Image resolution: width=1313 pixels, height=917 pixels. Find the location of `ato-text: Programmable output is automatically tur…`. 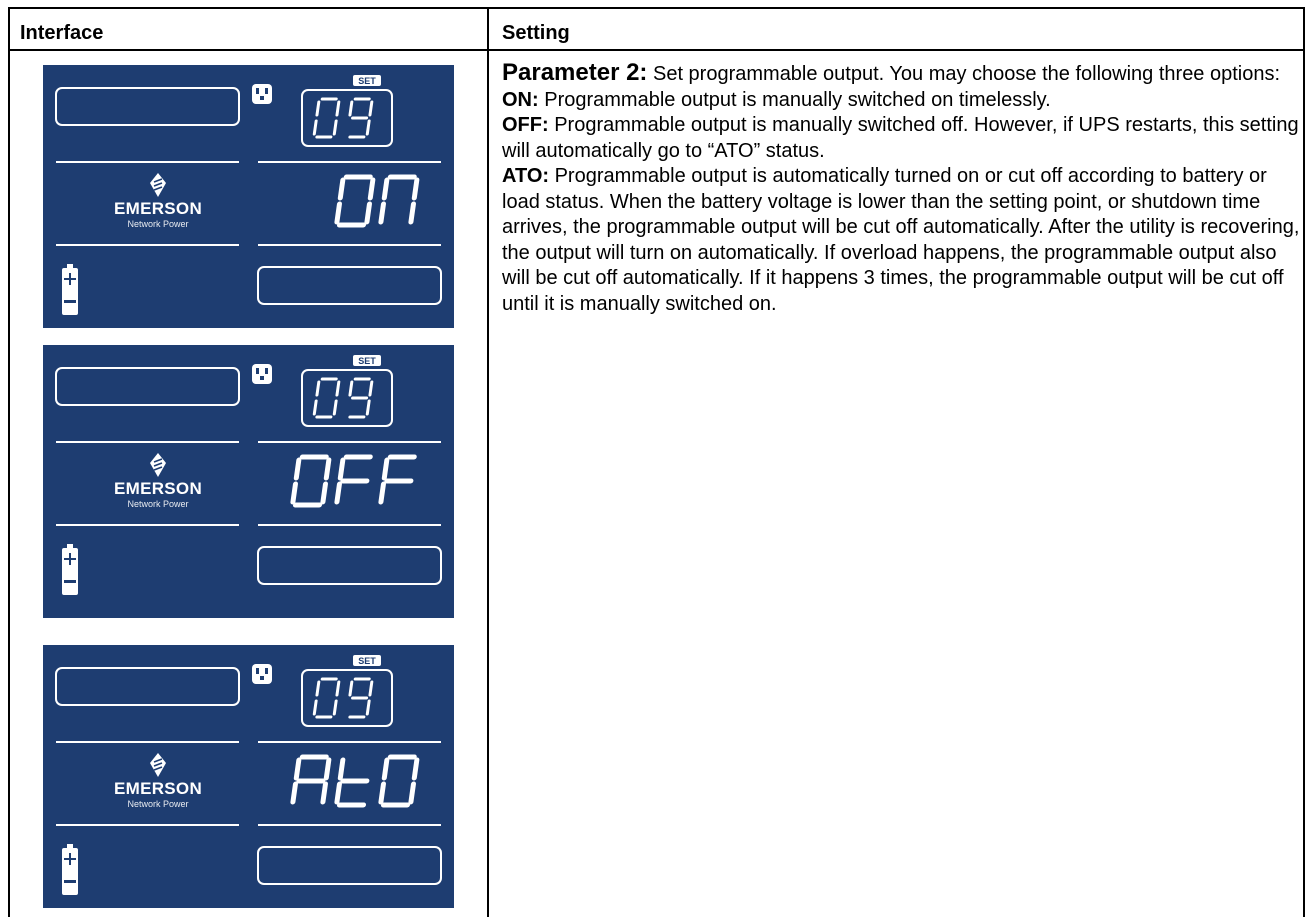

ato-text: Programmable output is automatically tur… is located at coordinates (901, 240).